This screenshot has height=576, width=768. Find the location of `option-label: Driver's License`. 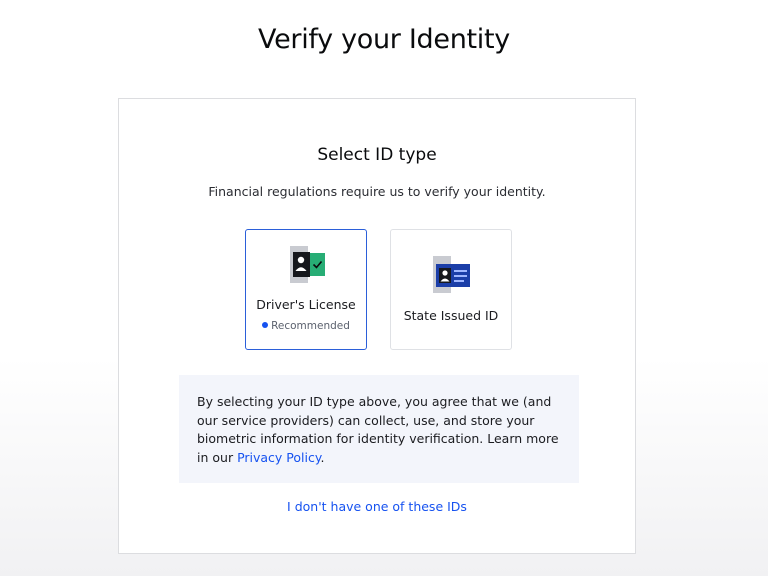

option-label: Driver's License is located at coordinates (306, 304).